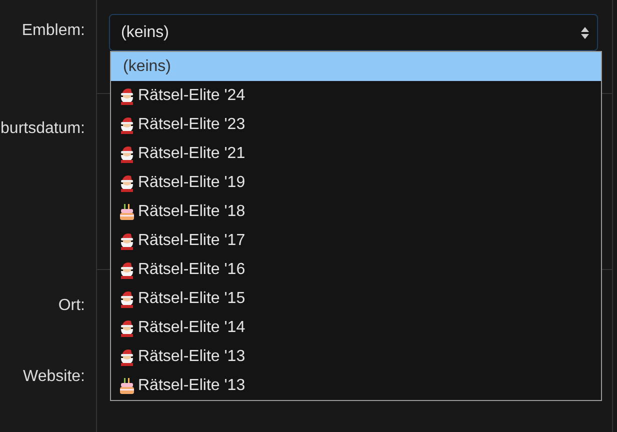 Image resolution: width=617 pixels, height=432 pixels. What do you see at coordinates (356, 240) in the screenshot?
I see `dropdown-option: Rätsel-Elite '17` at bounding box center [356, 240].